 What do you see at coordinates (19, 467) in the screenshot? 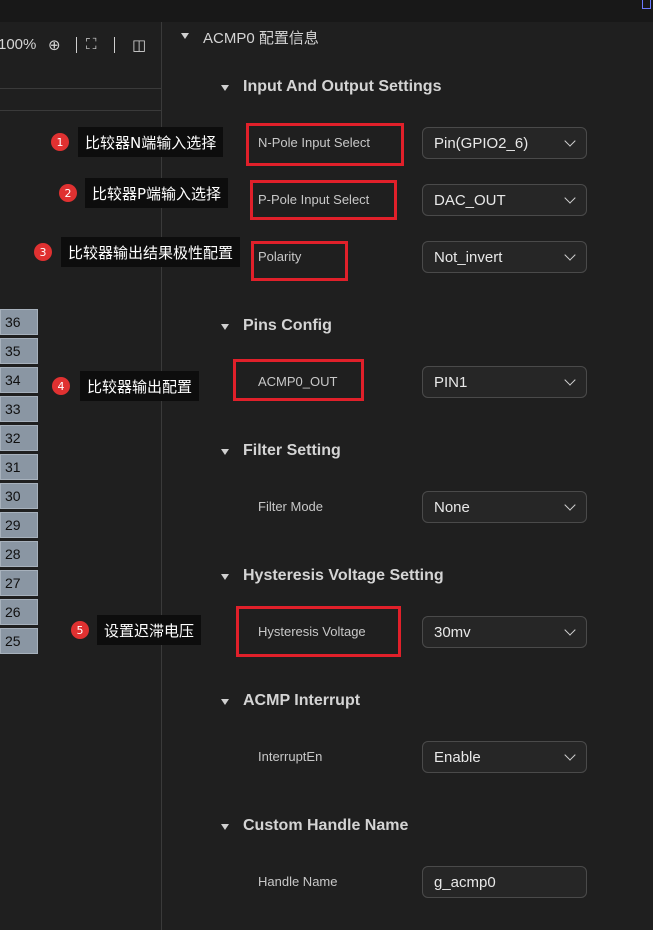
I see `pin-label: 31` at bounding box center [19, 467].